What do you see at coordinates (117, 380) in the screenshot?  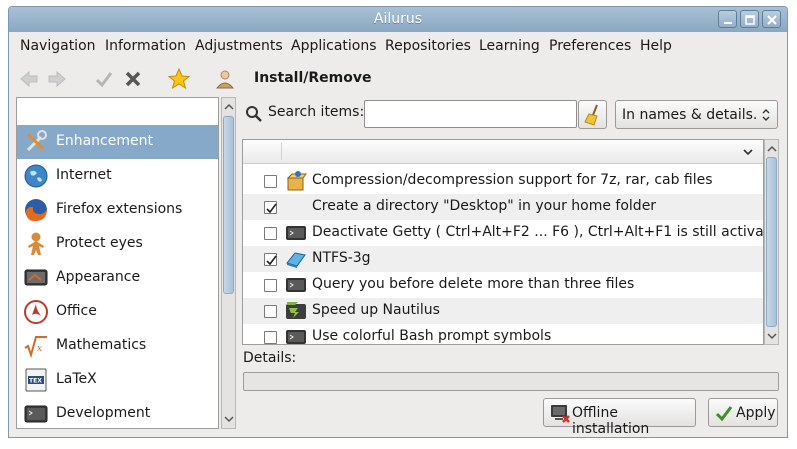 I see `sidebar-item-latex: TEX LaTeX` at bounding box center [117, 380].